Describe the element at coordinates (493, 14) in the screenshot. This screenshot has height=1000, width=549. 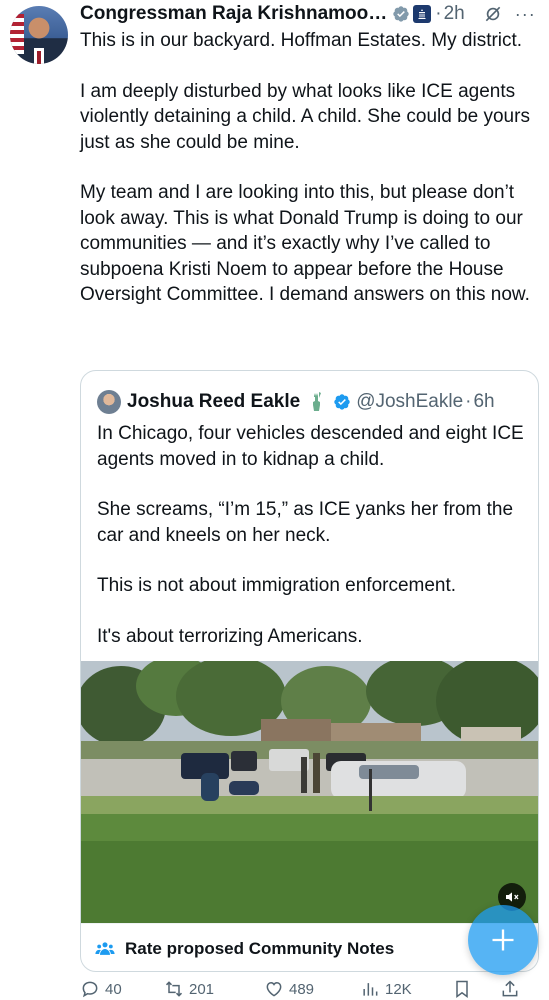
I see `grok-icon` at that location.